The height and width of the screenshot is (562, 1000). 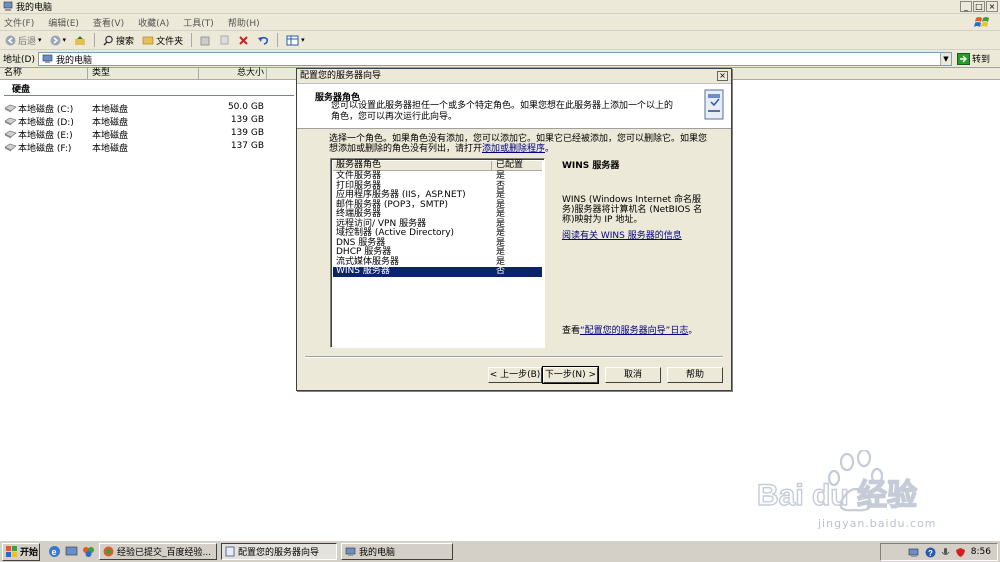 What do you see at coordinates (501, 271) in the screenshot?
I see `role-configured: 否` at bounding box center [501, 271].